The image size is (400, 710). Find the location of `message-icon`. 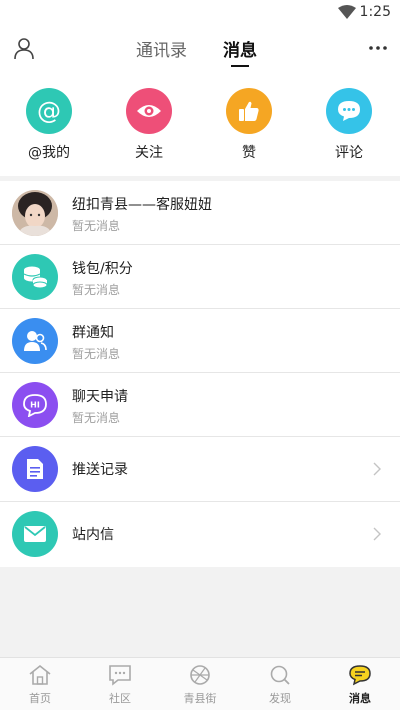

message-icon is located at coordinates (360, 675).